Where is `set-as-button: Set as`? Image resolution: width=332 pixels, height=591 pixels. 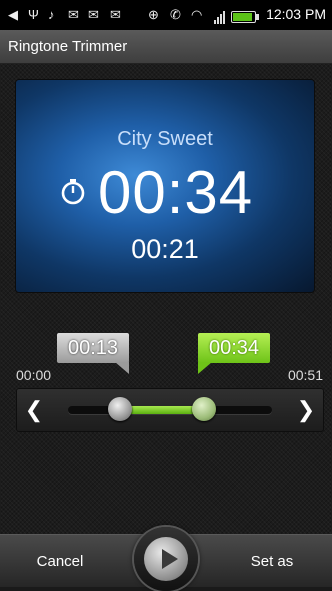
set-as-button: Set as is located at coordinates (272, 561).